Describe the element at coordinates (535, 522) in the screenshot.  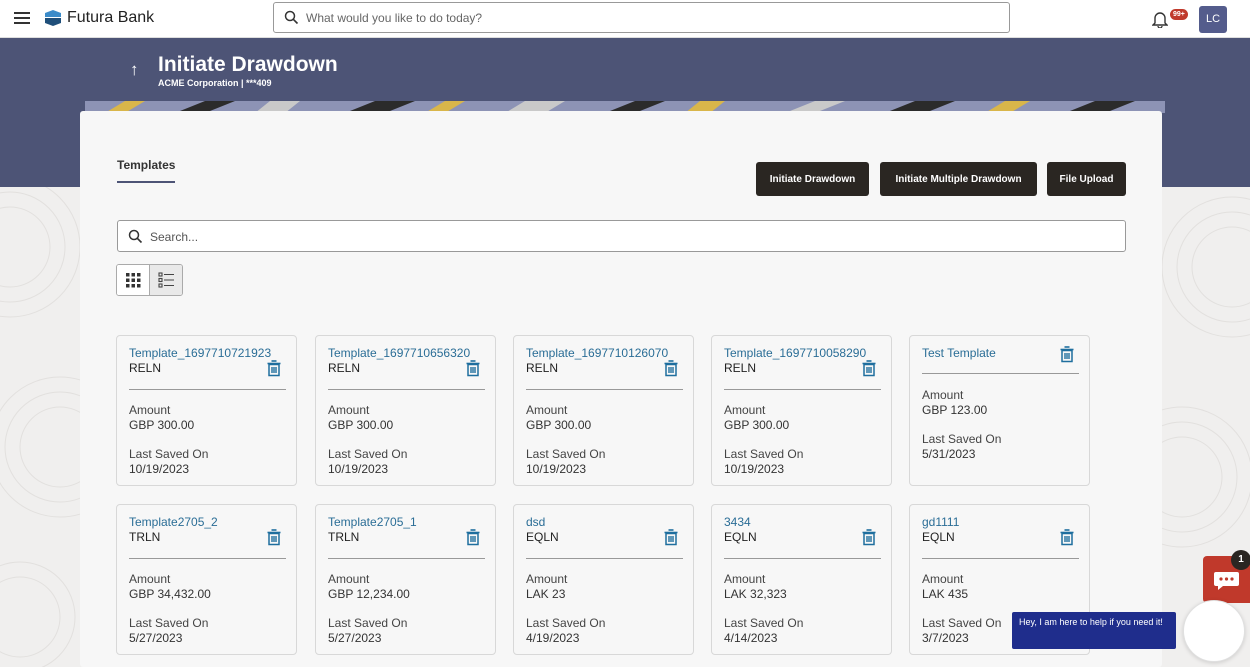
I see `template-name-link: dsd` at that location.